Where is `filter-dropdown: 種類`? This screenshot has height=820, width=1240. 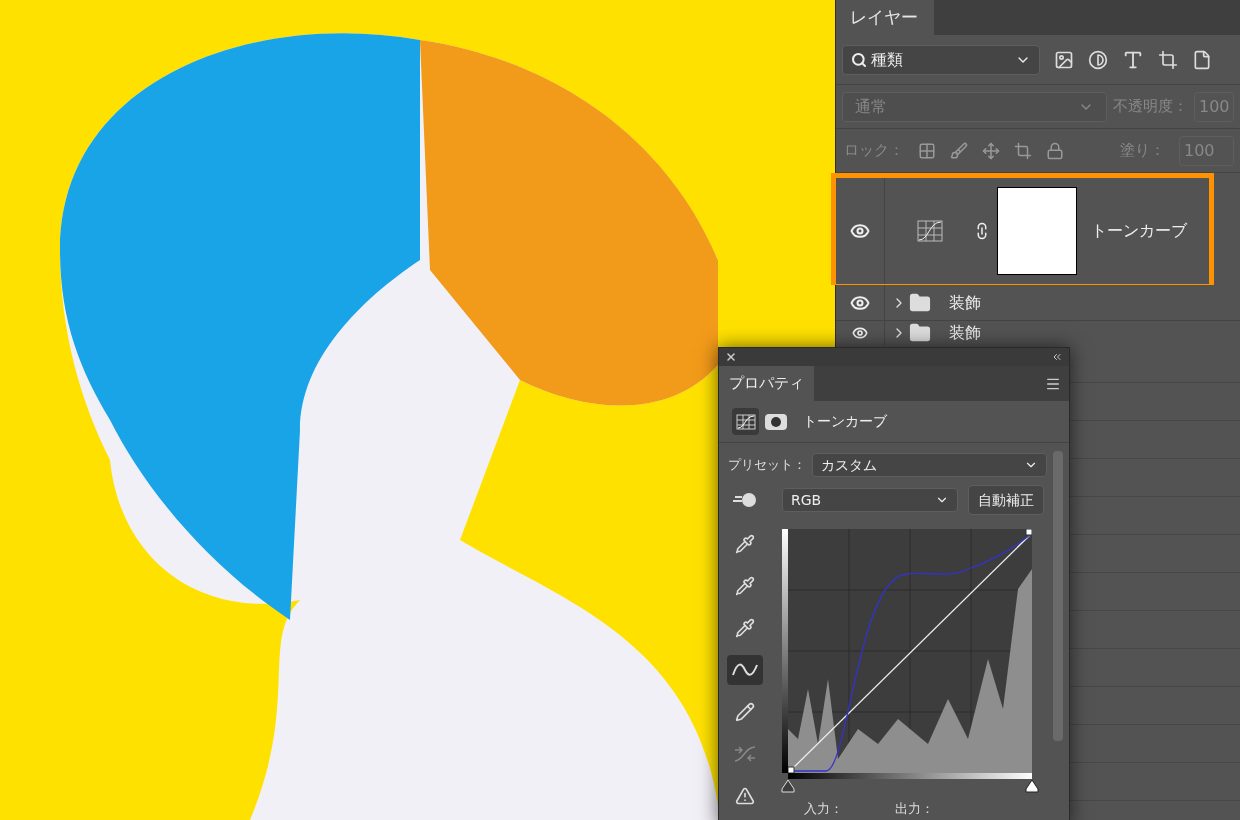 filter-dropdown: 種類 is located at coordinates (941, 59).